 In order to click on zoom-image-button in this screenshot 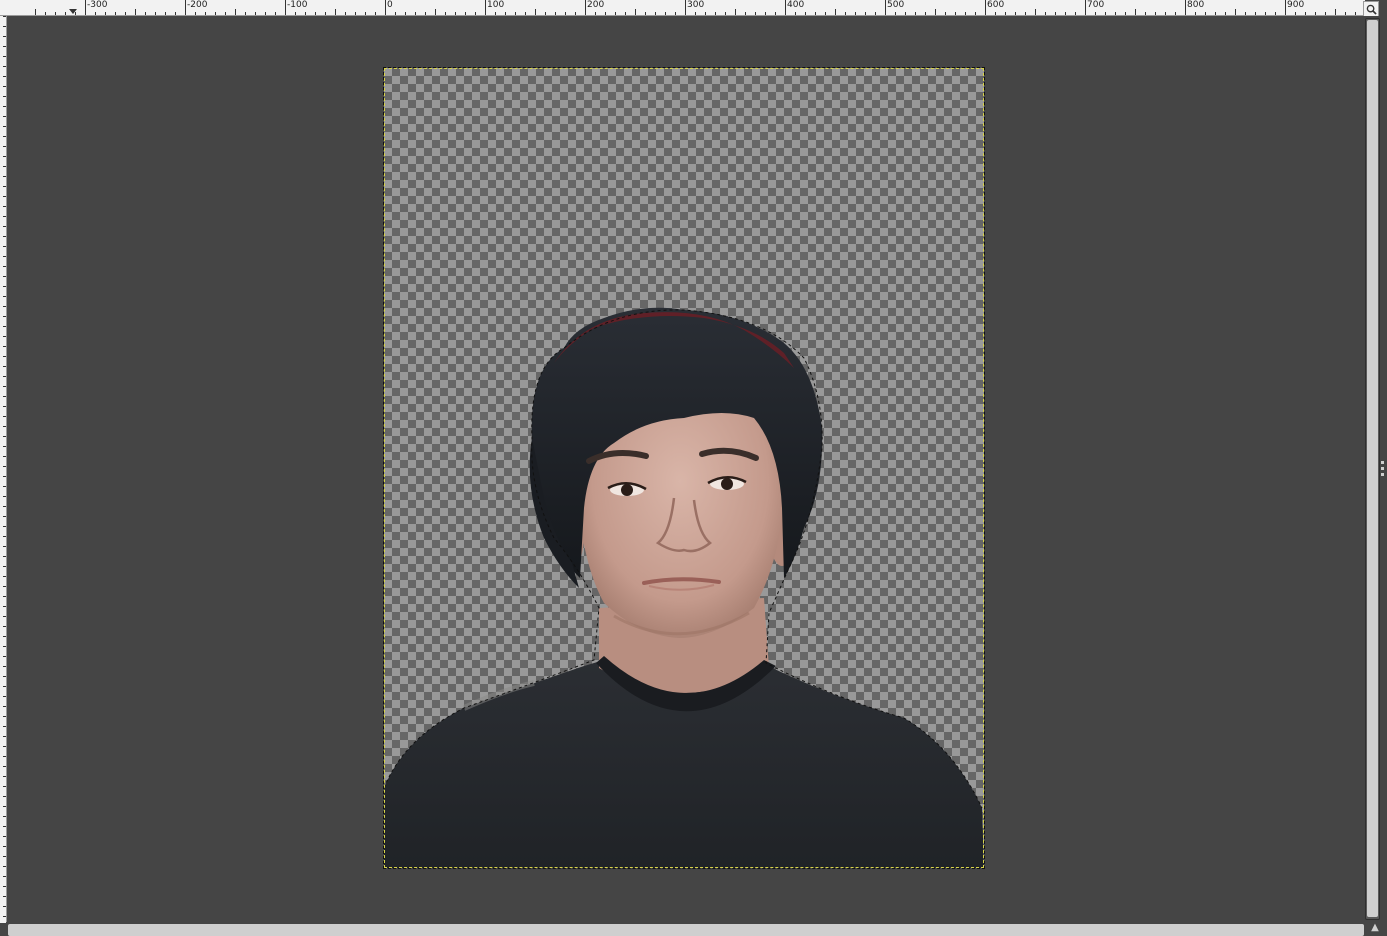, I will do `click(1371, 9)`.